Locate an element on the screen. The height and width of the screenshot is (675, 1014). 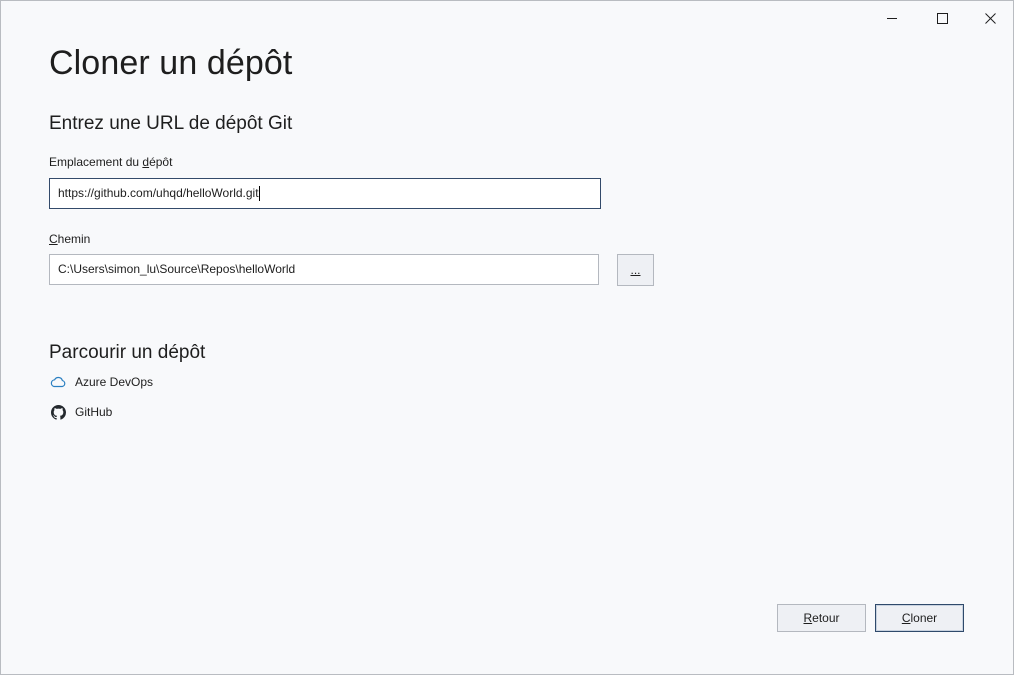
maximize-icon is located at coordinates (942, 18).